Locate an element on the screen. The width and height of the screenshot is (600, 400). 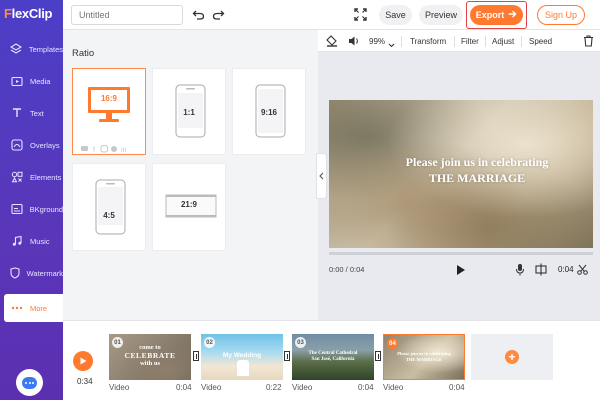
ratio-label: 9:16 is located at coordinates (268, 112).